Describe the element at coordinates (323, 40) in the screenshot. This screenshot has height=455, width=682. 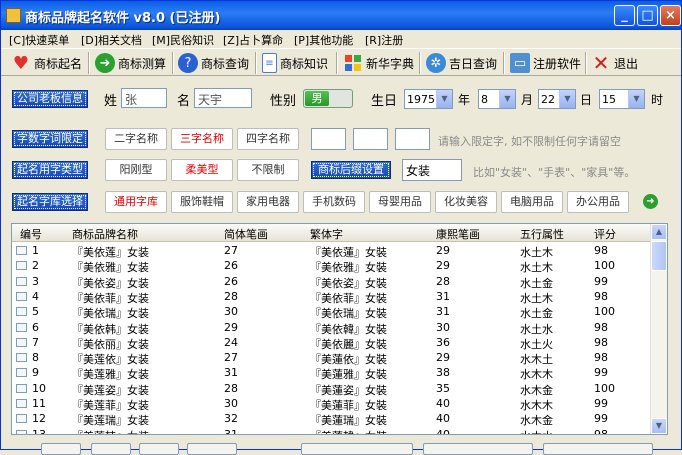
I see `menu-other: [P]其他功能` at that location.